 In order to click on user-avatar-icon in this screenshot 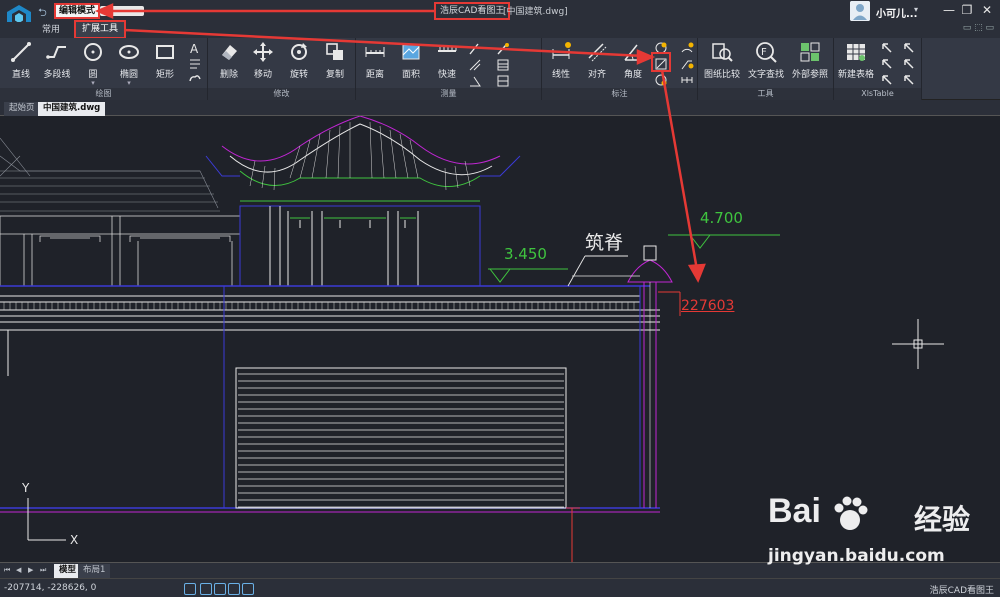, I will do `click(860, 11)`.